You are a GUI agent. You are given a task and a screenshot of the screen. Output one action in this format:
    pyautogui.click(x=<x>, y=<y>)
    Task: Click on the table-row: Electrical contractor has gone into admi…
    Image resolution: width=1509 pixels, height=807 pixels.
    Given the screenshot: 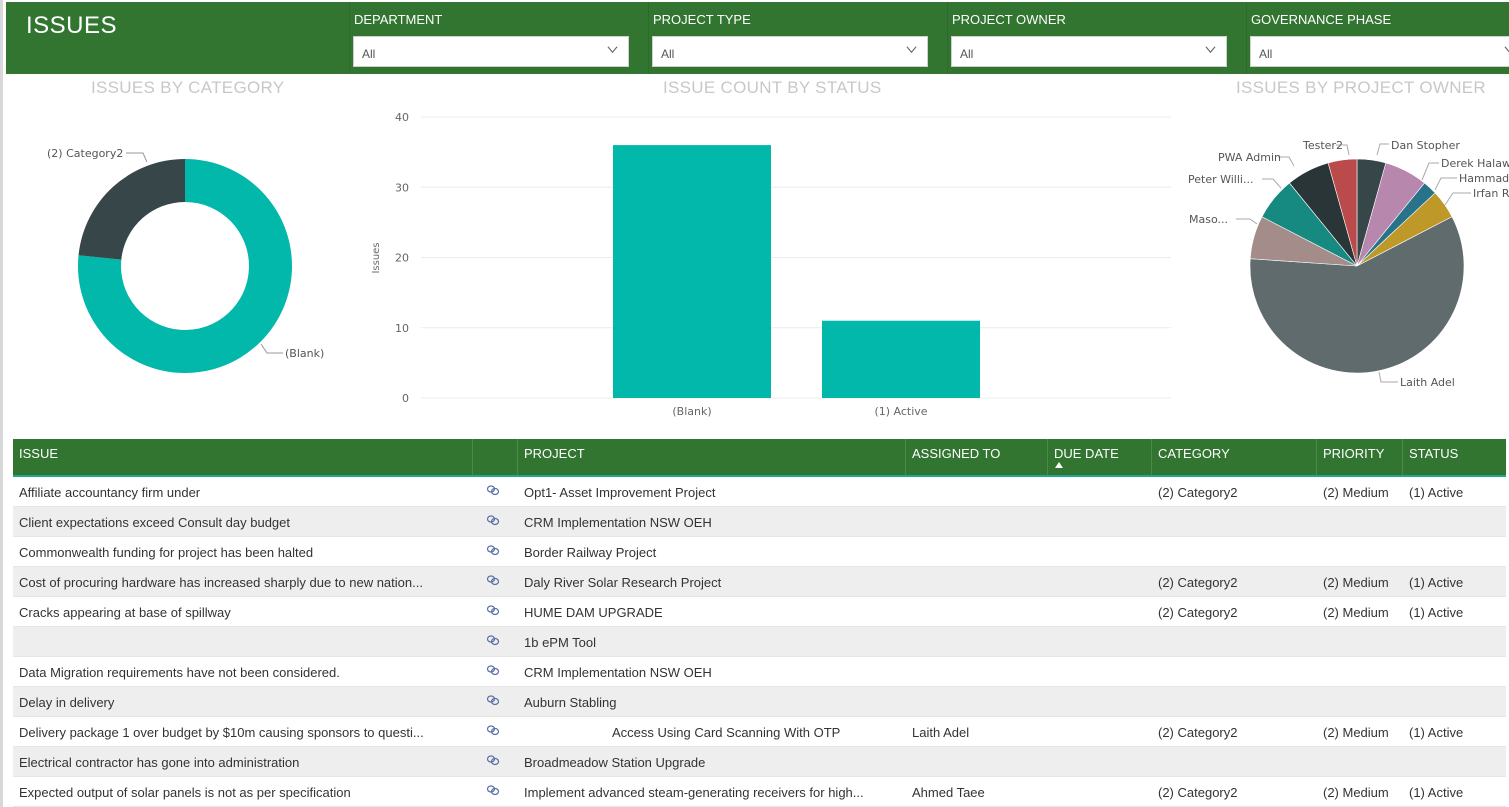 What is the action you would take?
    pyautogui.click(x=759, y=762)
    